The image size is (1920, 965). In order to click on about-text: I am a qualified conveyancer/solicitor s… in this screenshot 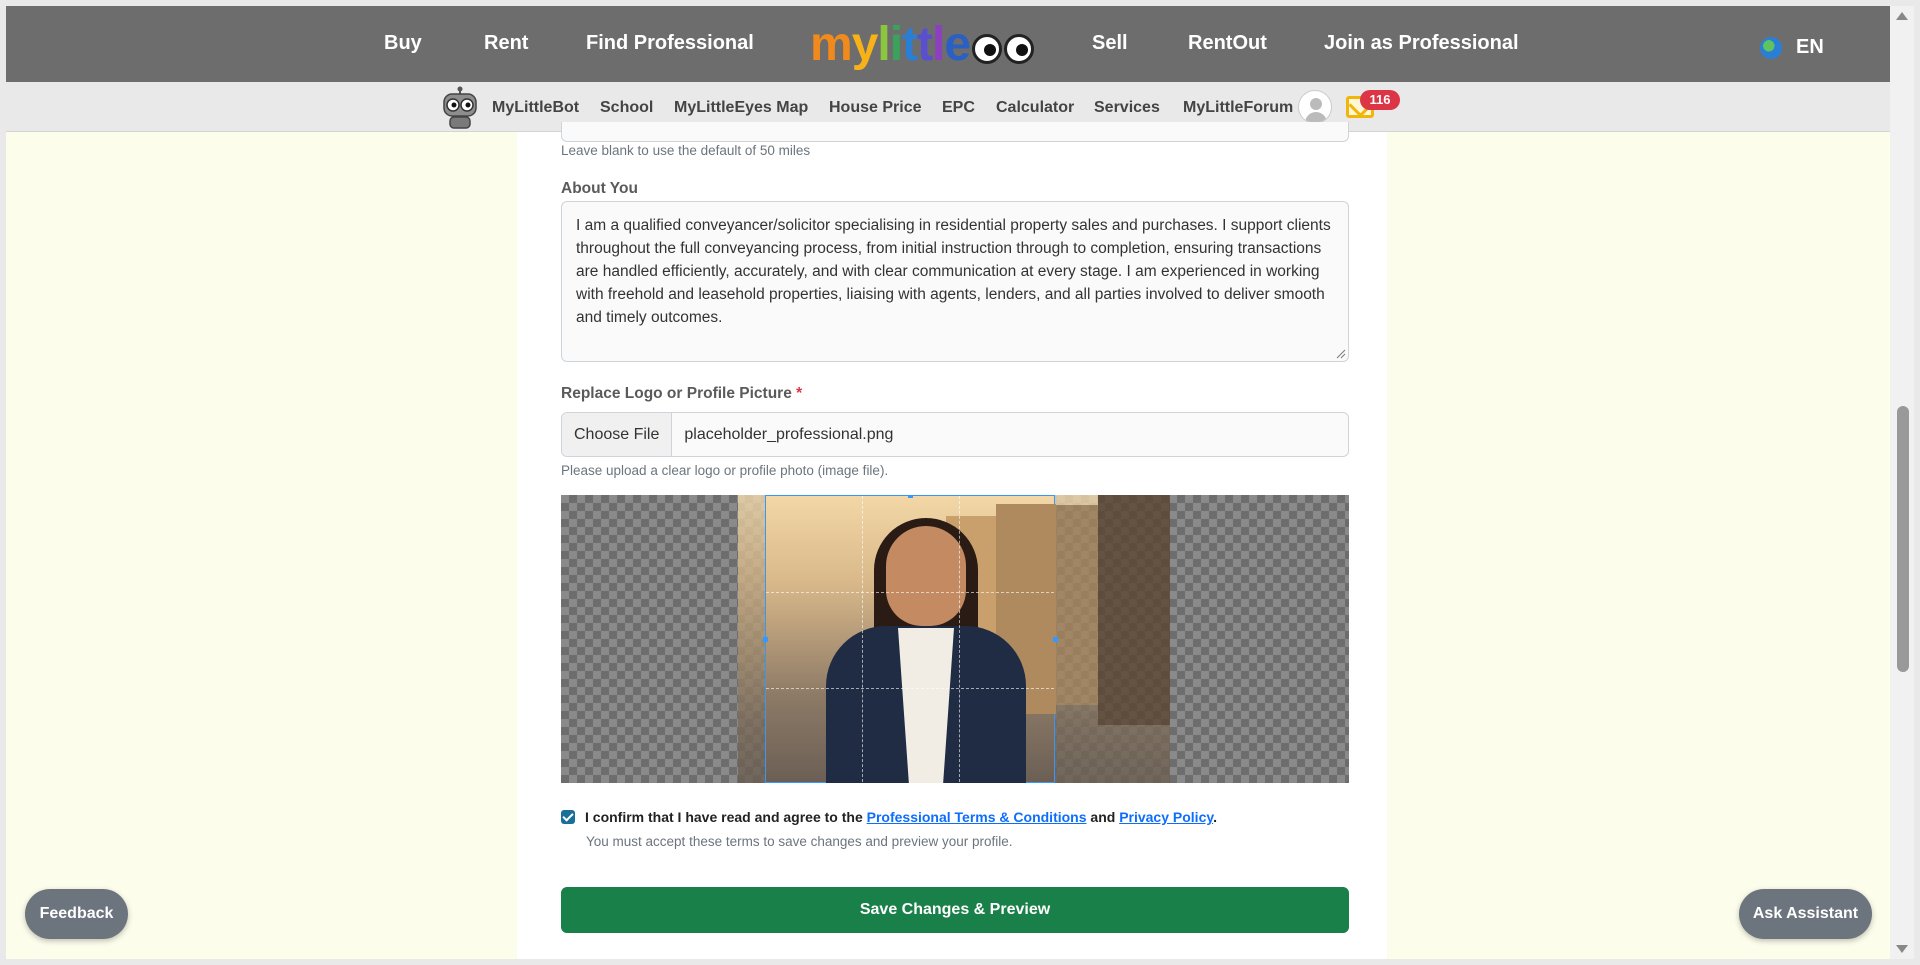, I will do `click(953, 271)`.